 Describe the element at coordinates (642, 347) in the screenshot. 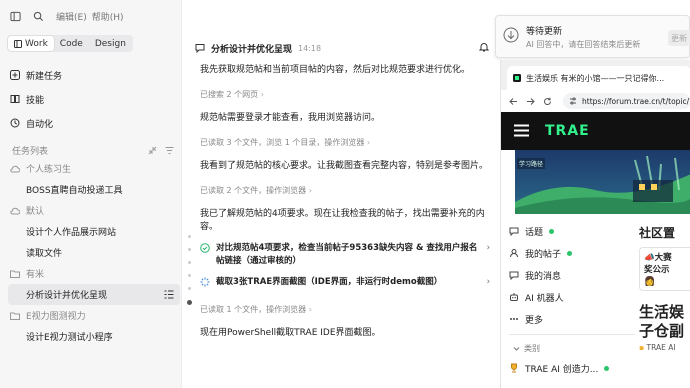

I see `trophy-icon: ▪` at that location.